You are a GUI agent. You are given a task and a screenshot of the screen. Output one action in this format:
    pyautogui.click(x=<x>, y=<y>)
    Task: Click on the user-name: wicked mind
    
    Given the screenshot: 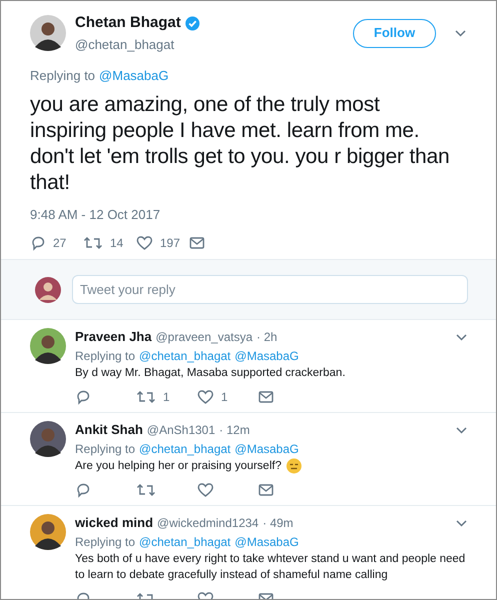 What is the action you would take?
    pyautogui.click(x=114, y=523)
    